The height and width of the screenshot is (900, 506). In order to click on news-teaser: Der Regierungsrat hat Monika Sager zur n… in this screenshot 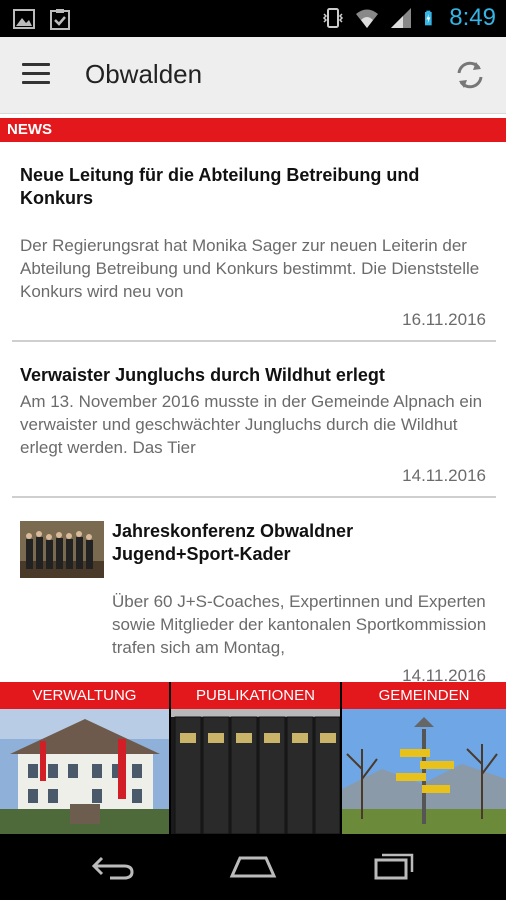, I will do `click(250, 268)`.